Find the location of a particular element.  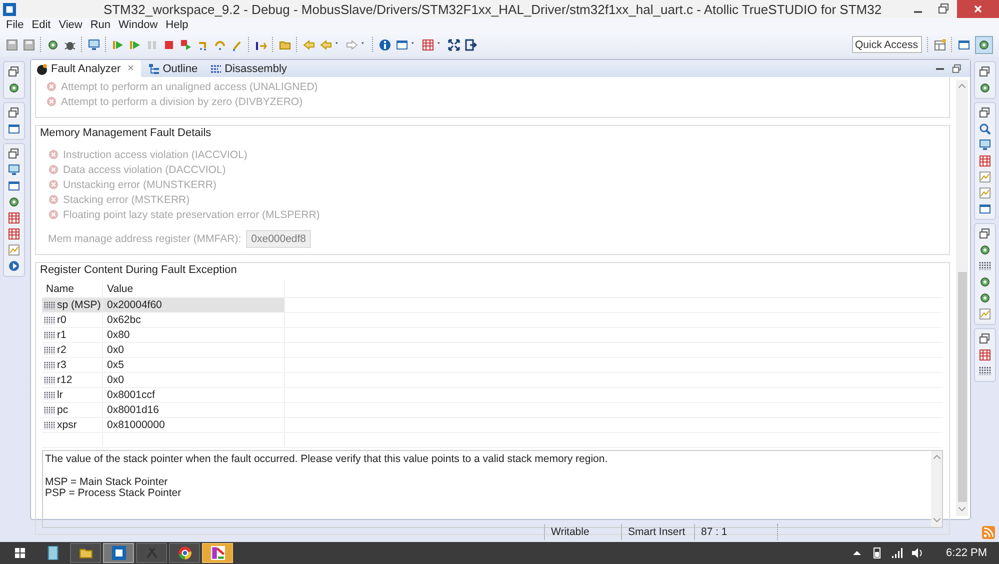

table-cell: 0x5 is located at coordinates (115, 365).